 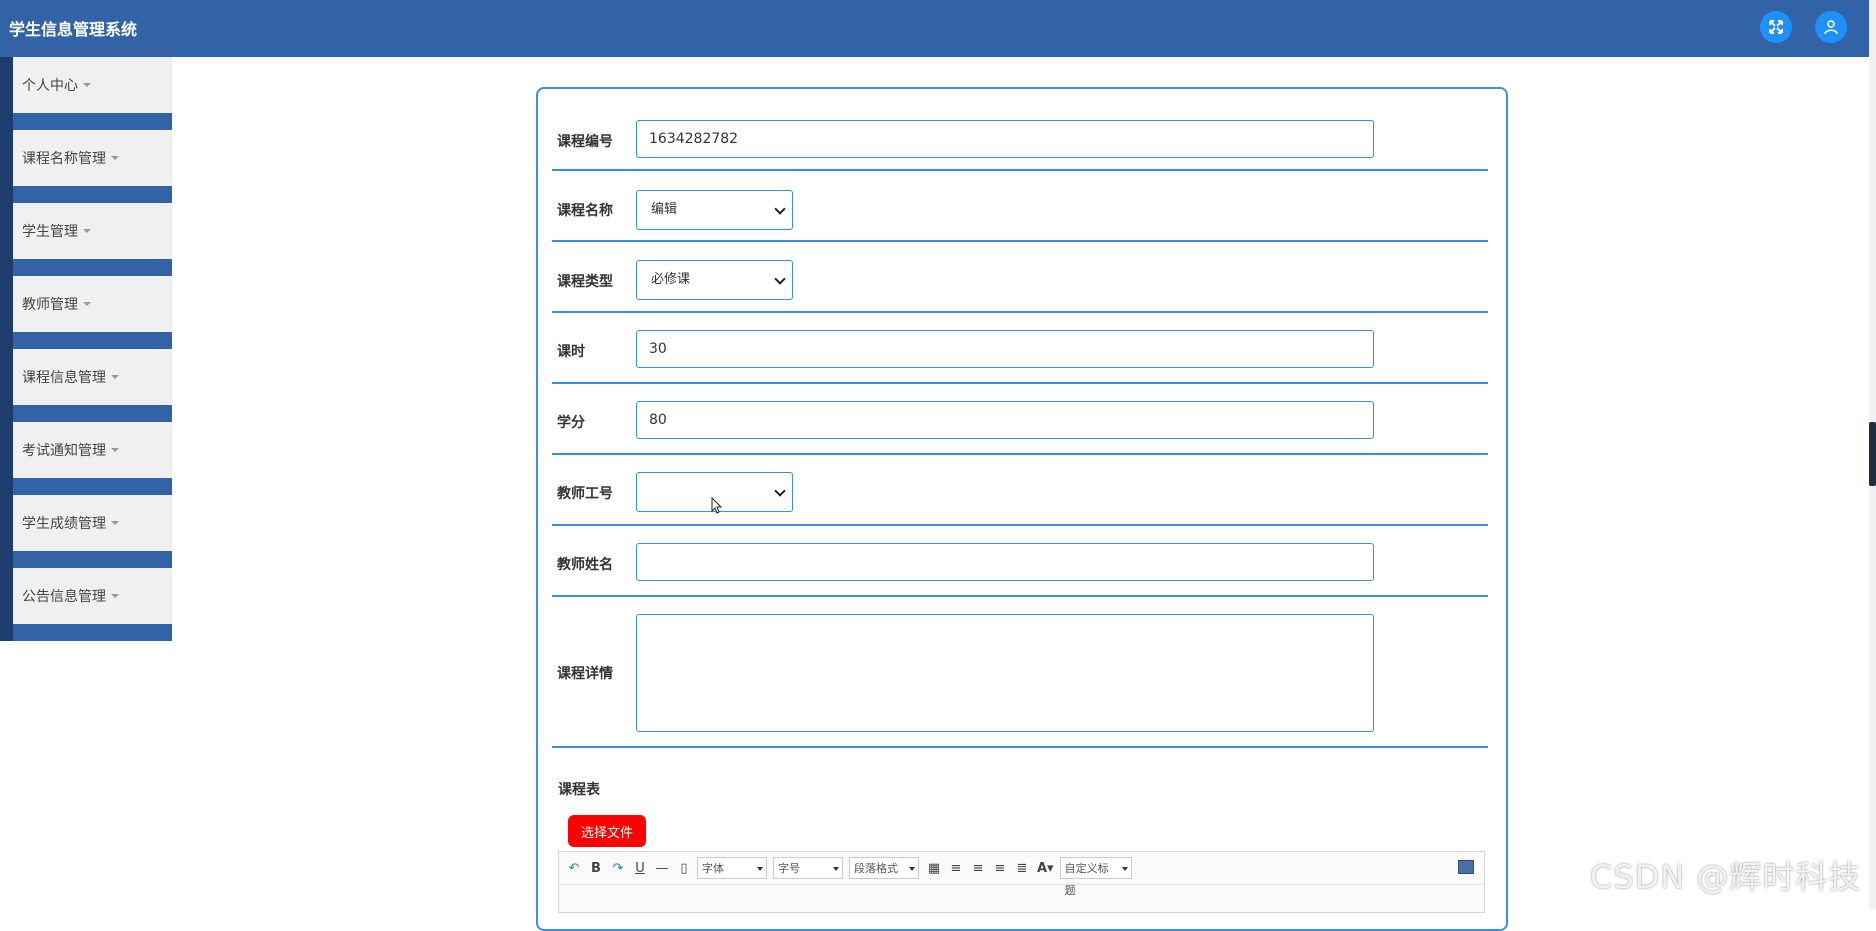 I want to click on sidebar-item-label: 学生管理, so click(x=50, y=232).